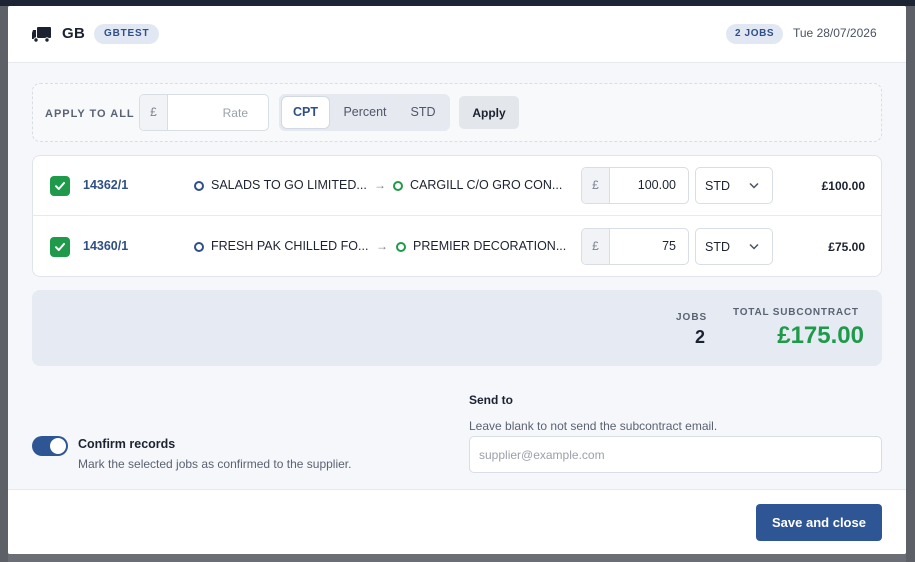 This screenshot has height=562, width=915. I want to click on amount-value: 100.00, so click(649, 185).